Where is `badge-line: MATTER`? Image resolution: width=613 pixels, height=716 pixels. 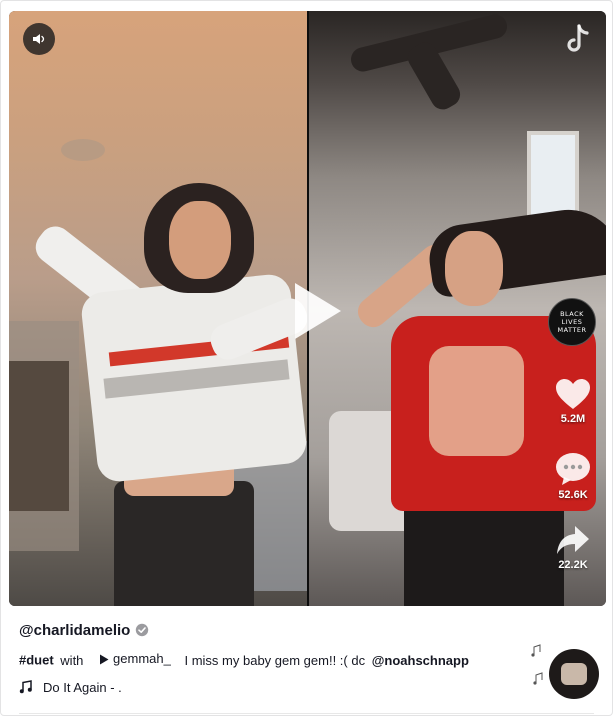
badge-line: MATTER is located at coordinates (572, 330).